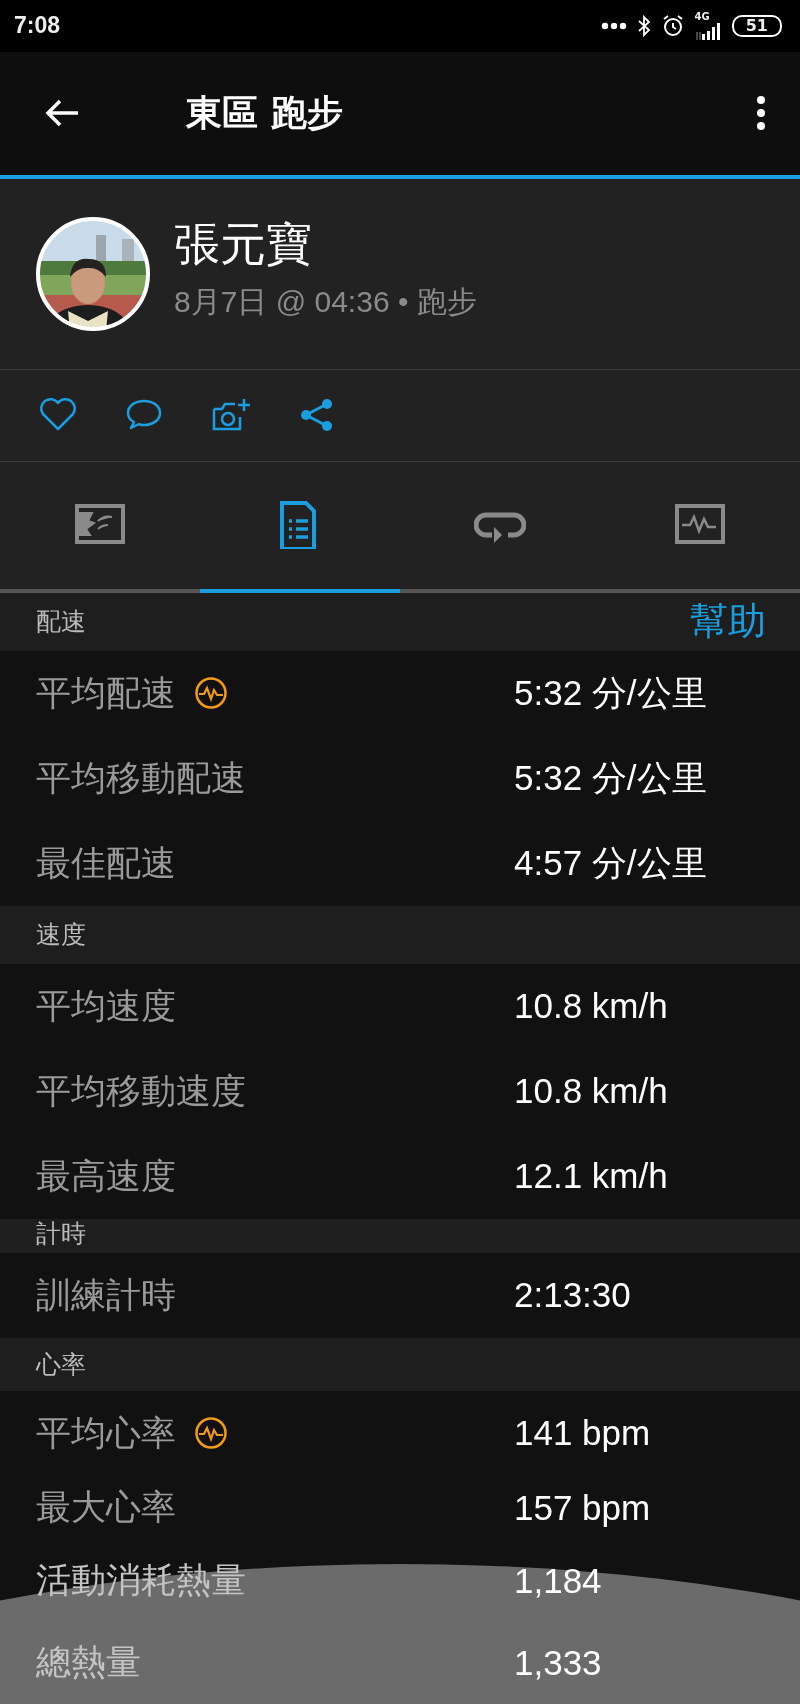 This screenshot has width=800, height=1704. Describe the element at coordinates (106, 1176) in the screenshot. I see `metric-label: 最高速度` at that location.